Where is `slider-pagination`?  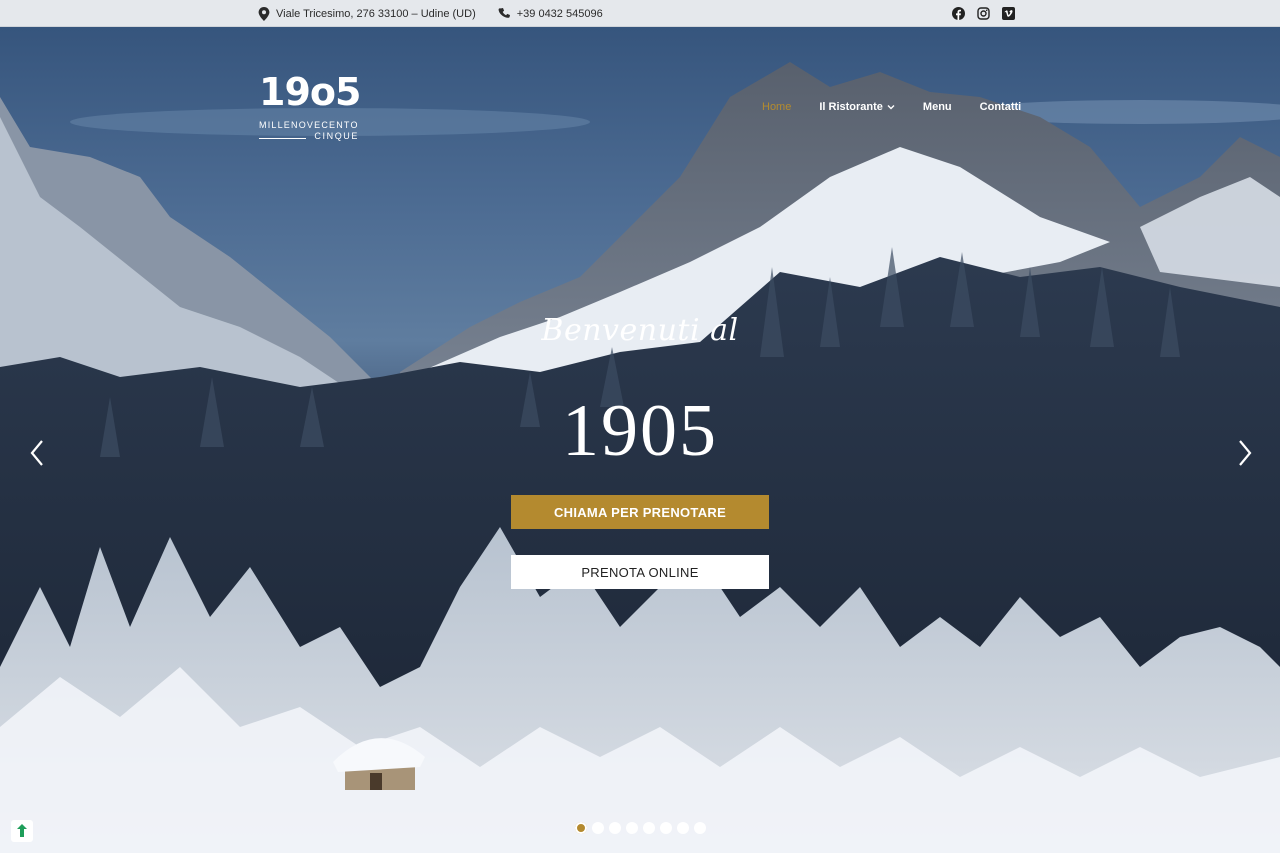 slider-pagination is located at coordinates (640, 828).